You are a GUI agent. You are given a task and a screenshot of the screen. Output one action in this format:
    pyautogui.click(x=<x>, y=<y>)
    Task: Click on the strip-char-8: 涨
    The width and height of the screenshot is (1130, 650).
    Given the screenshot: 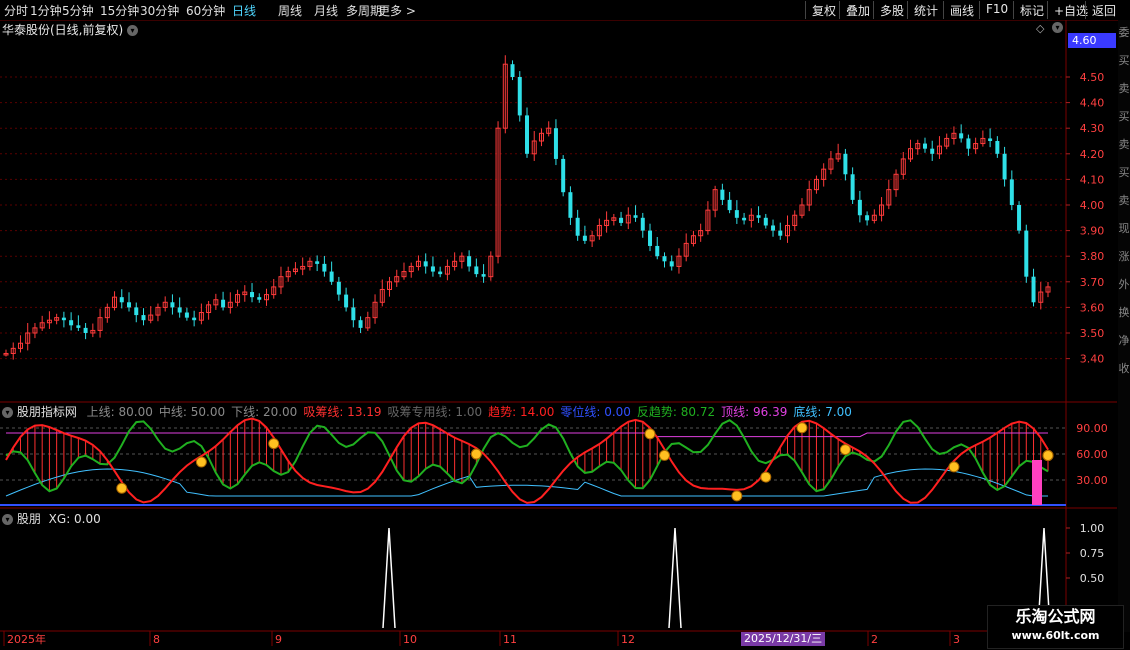 What is the action you would take?
    pyautogui.click(x=1124, y=256)
    